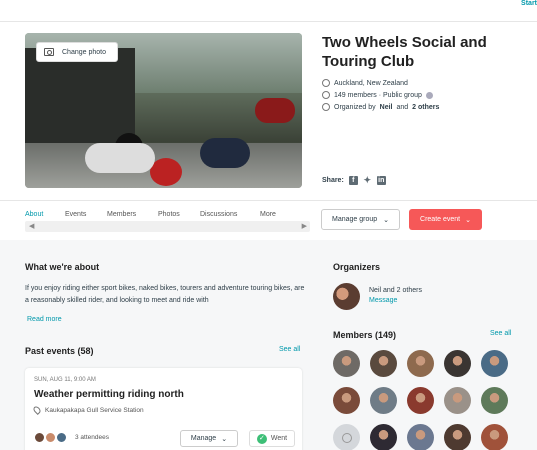 This screenshot has width=537, height=450. What do you see at coordinates (268, 214) in the screenshot?
I see `tab-more: More` at bounding box center [268, 214].